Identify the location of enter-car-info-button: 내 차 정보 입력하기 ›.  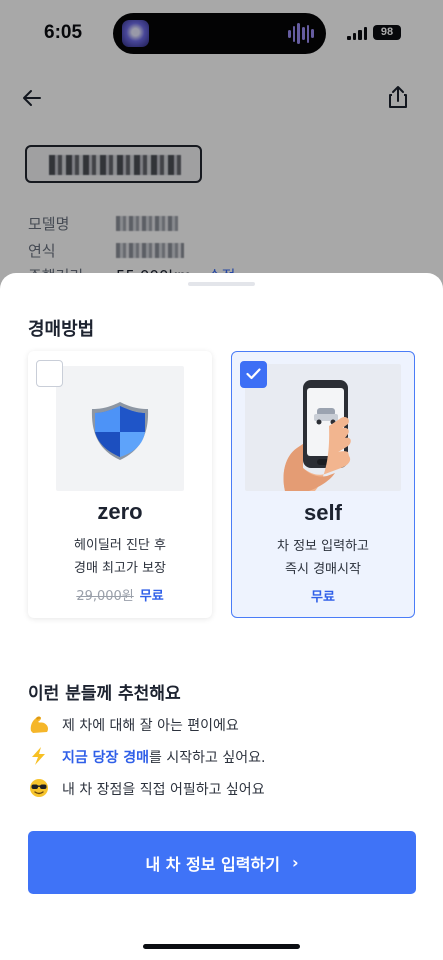
(222, 862).